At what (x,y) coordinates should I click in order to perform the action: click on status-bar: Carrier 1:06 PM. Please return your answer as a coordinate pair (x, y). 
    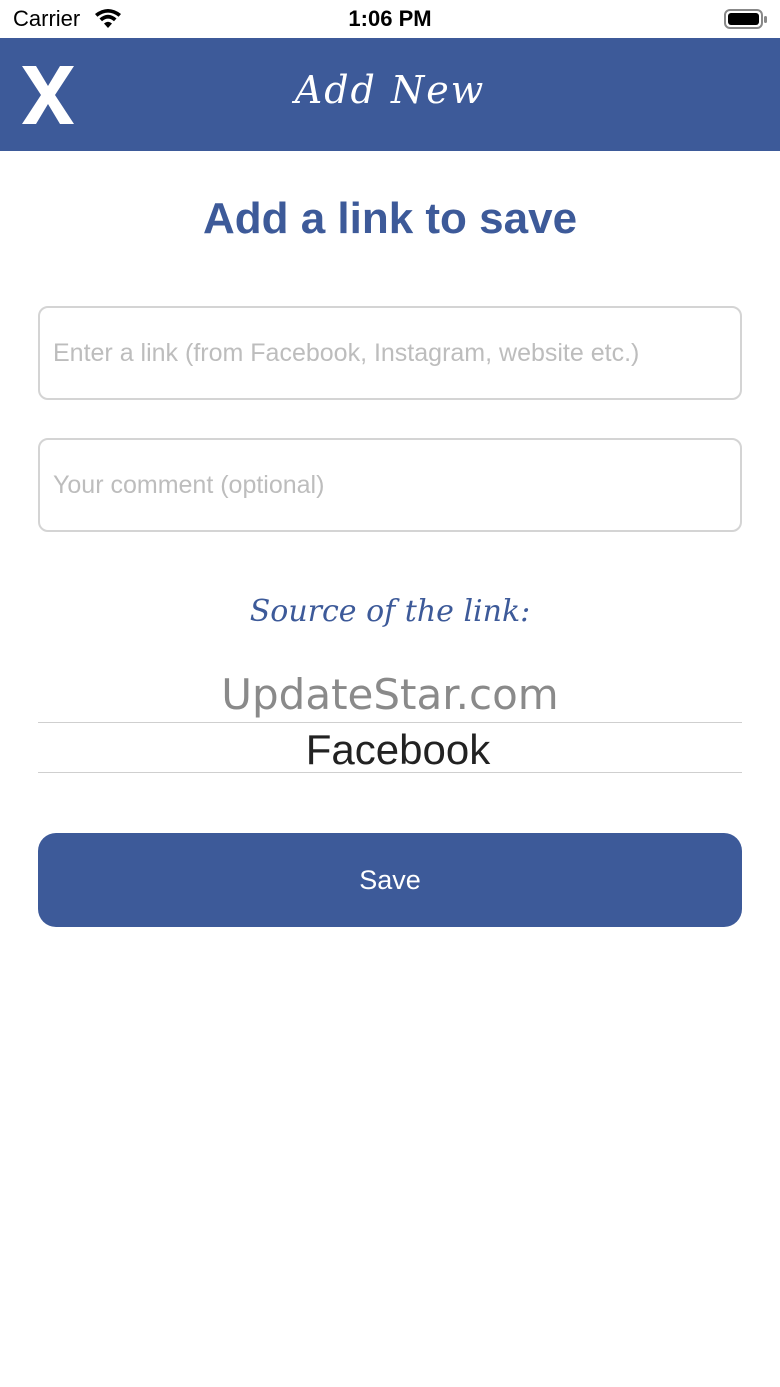
    Looking at the image, I should click on (390, 19).